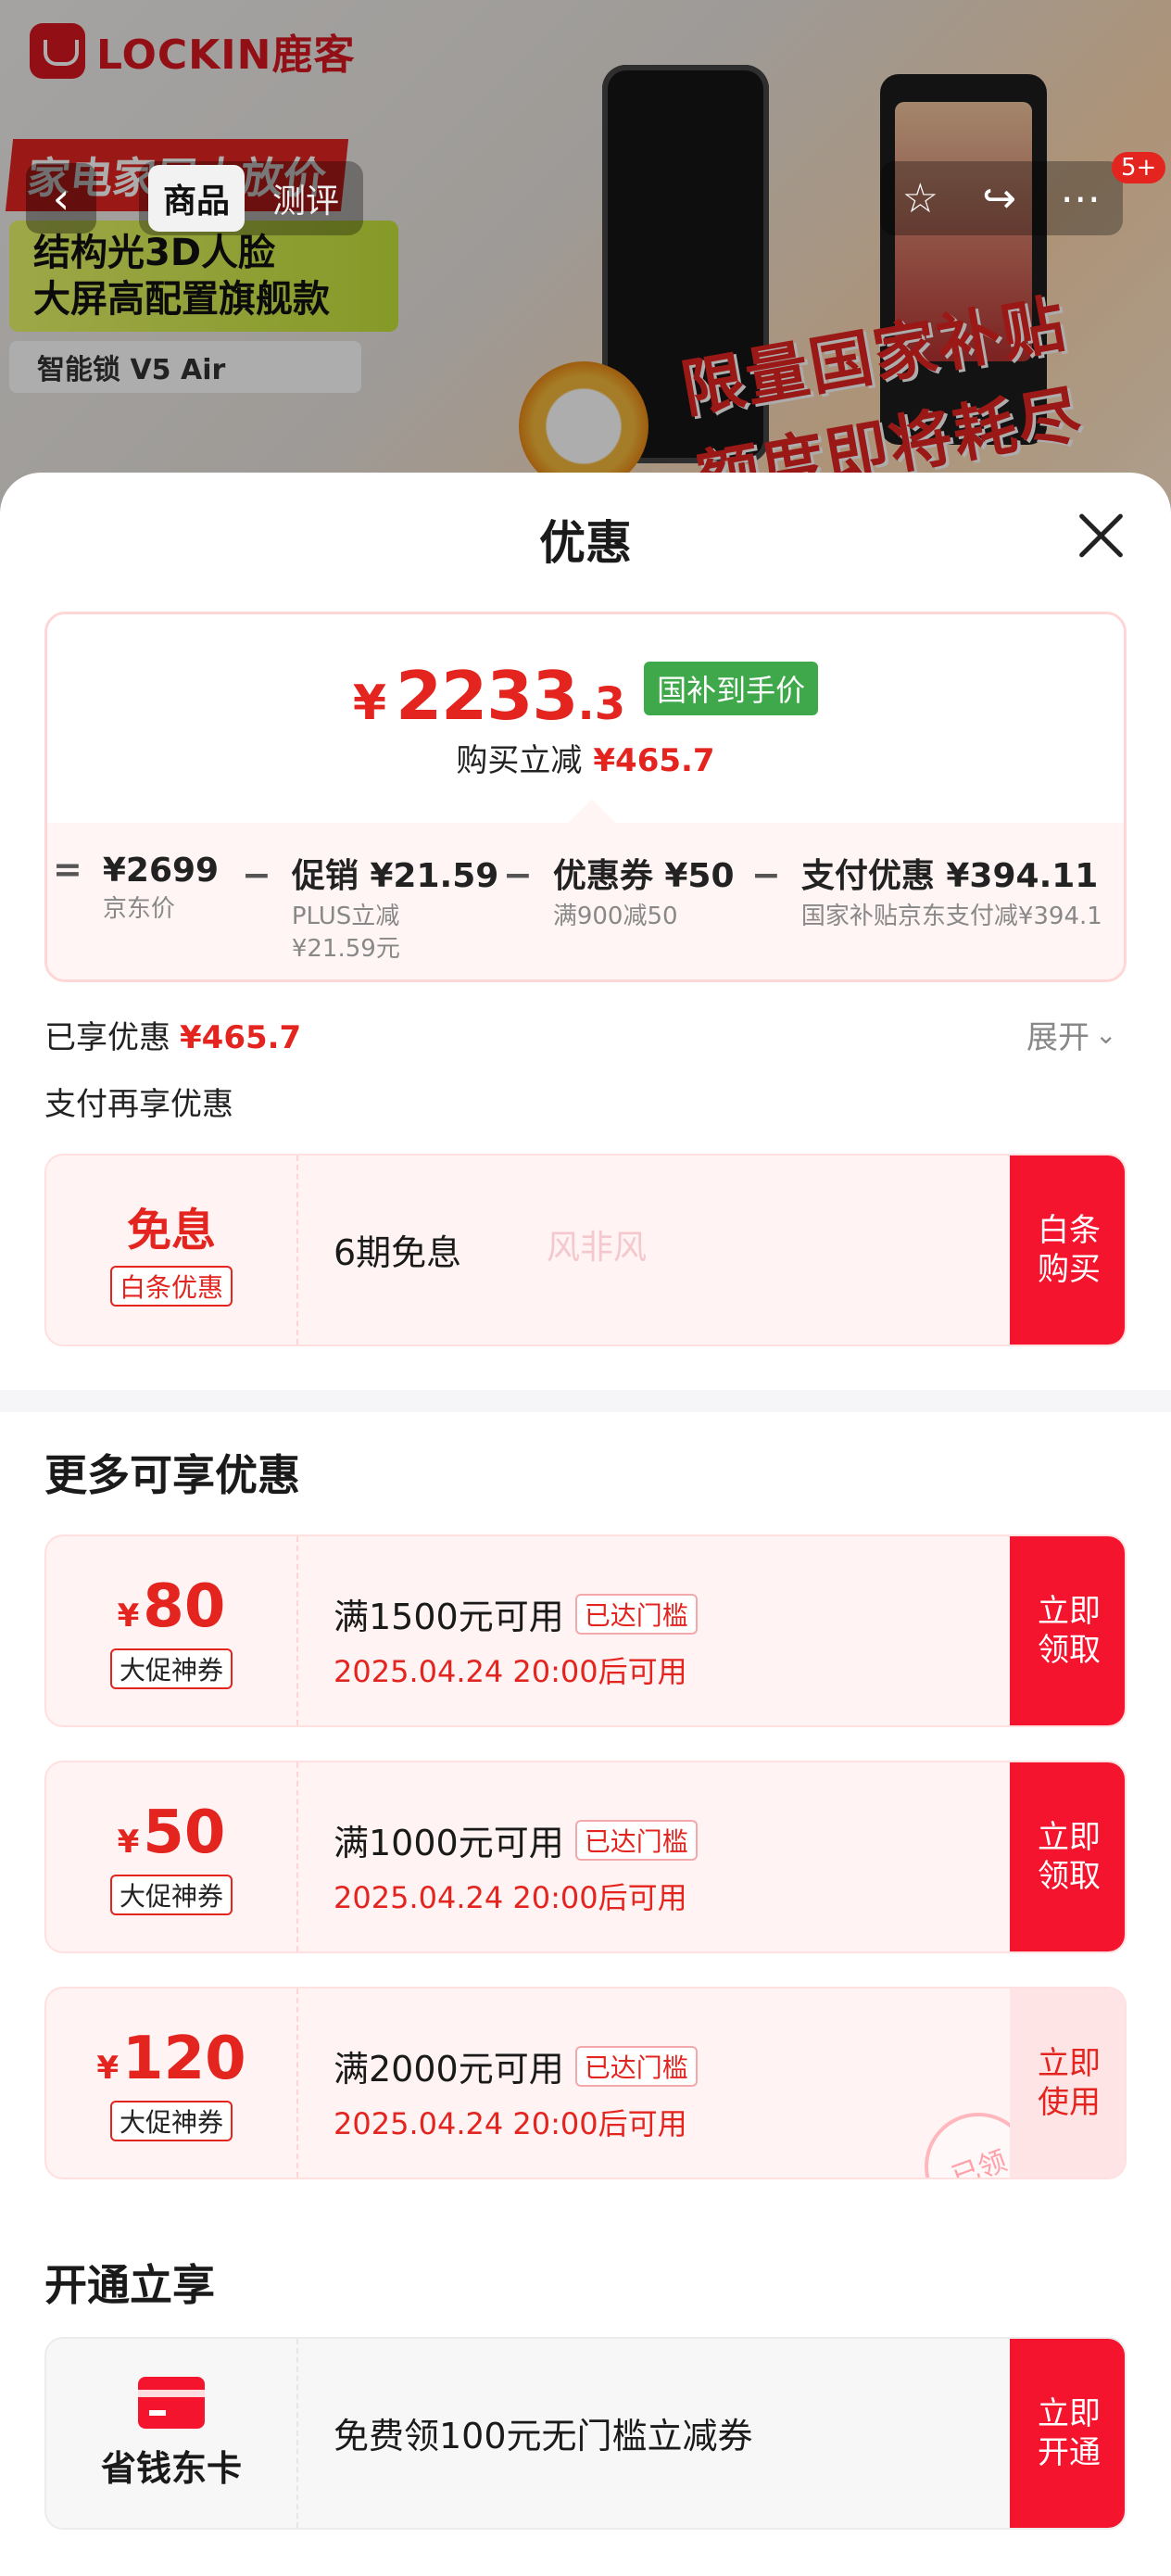 This screenshot has width=1171, height=2576. Describe the element at coordinates (184, 2059) in the screenshot. I see `coupon-amount: 120` at that location.